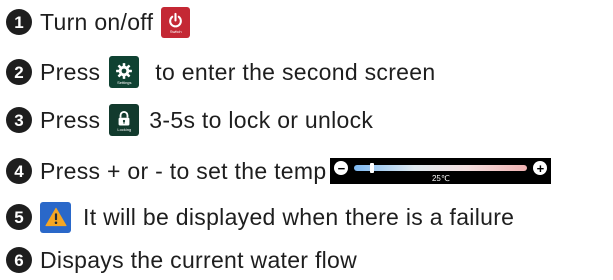 This screenshot has width=613, height=280. Describe the element at coordinates (19, 260) in the screenshot. I see `step-number: 6` at that location.